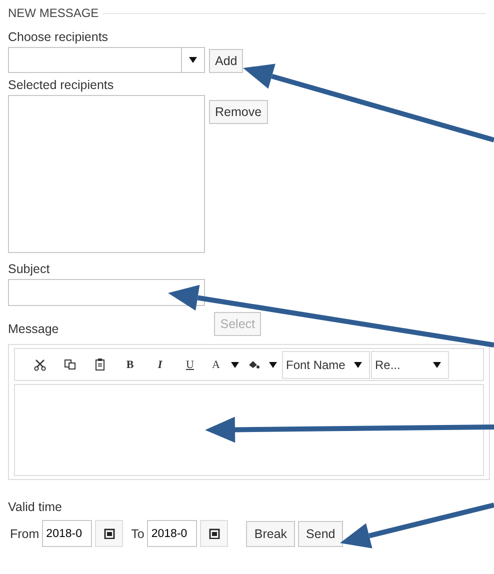 The width and height of the screenshot is (494, 574). What do you see at coordinates (106, 292) in the screenshot?
I see `subject-field` at bounding box center [106, 292].